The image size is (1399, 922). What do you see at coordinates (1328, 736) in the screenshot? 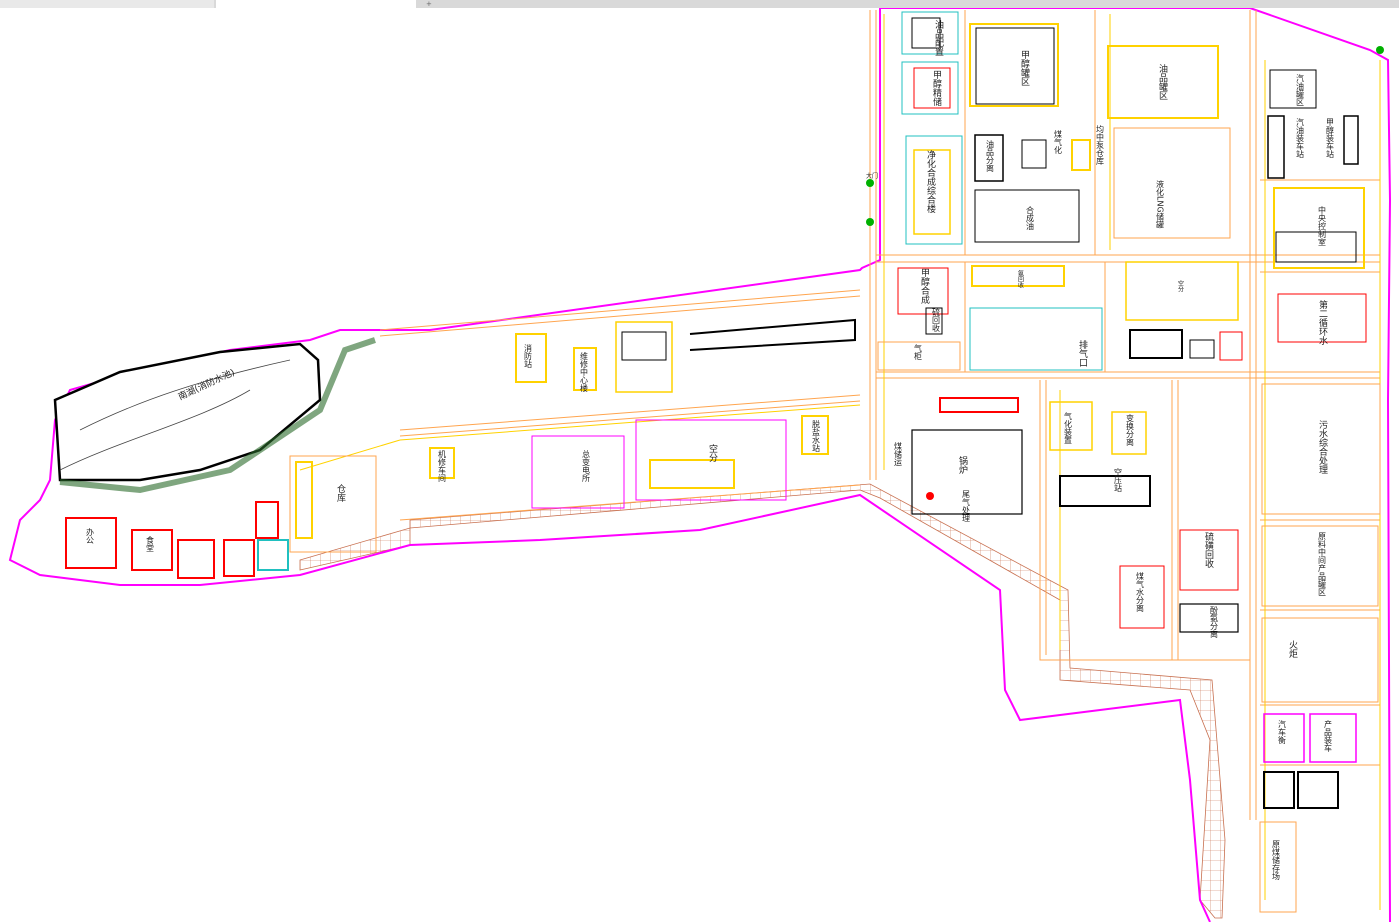
I see `svg-text: 产品装车` at bounding box center [1328, 736].